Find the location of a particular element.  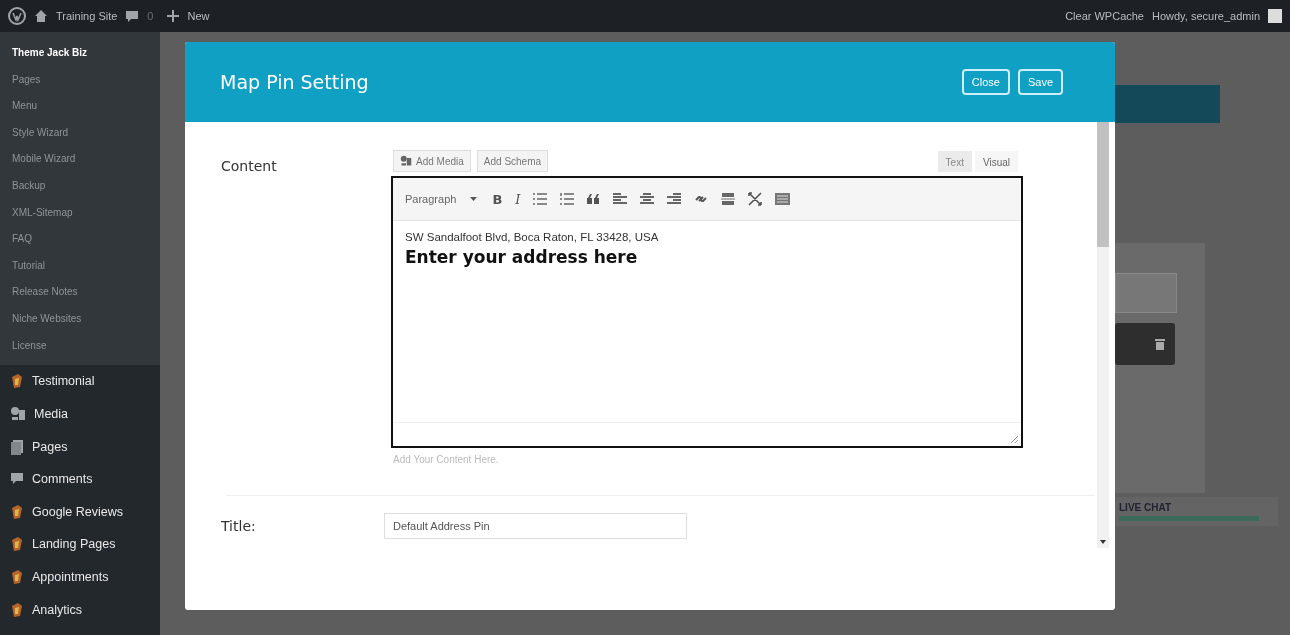

sidebar-item: Google Reviews is located at coordinates (80, 512).